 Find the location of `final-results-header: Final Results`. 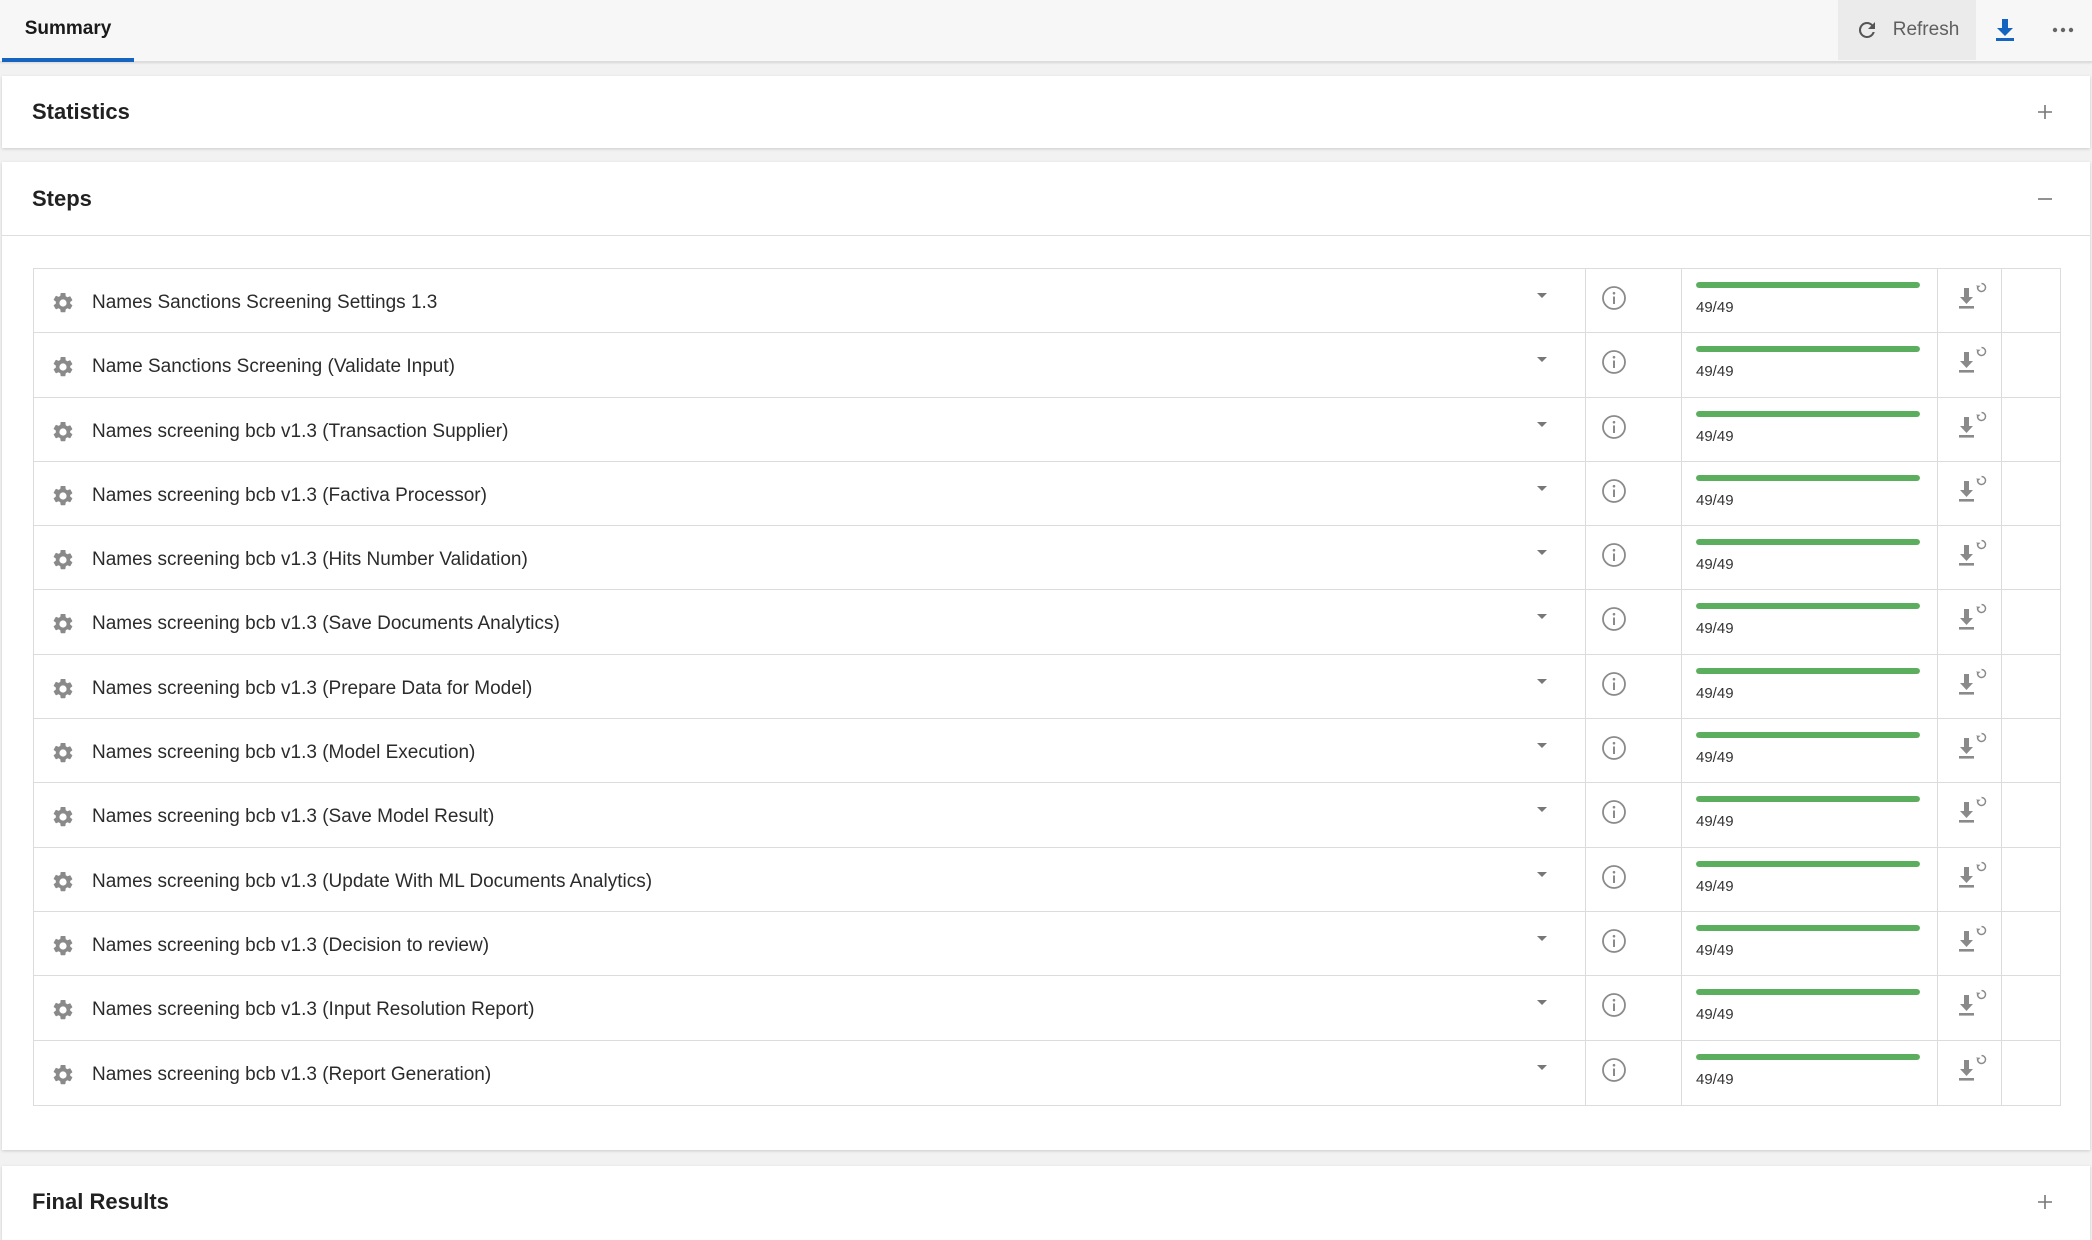

final-results-header: Final Results is located at coordinates (1046, 1202).